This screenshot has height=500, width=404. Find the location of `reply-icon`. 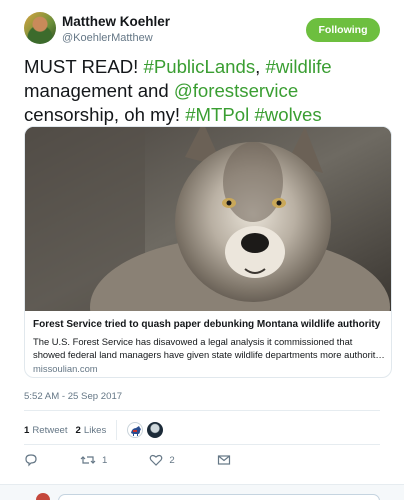

reply-icon is located at coordinates (31, 460).